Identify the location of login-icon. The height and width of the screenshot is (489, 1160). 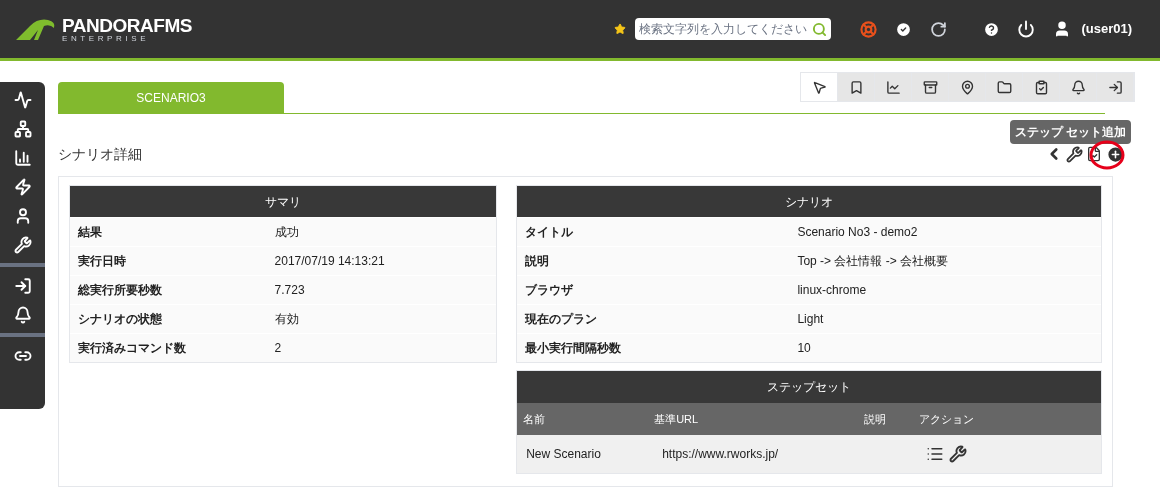
(1115, 87).